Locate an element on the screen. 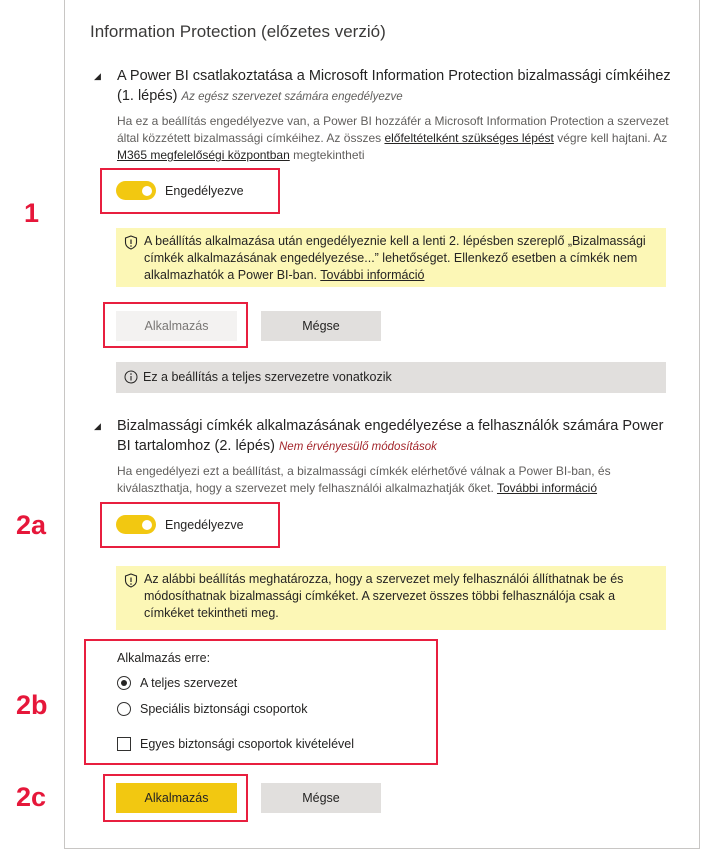  section1-more-info-link: További információ is located at coordinates (372, 275).